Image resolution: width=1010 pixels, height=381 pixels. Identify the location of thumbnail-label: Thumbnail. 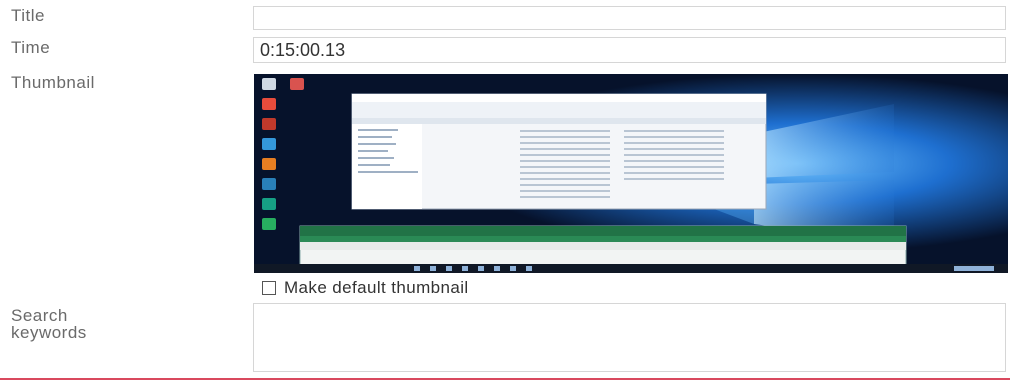
(53, 82).